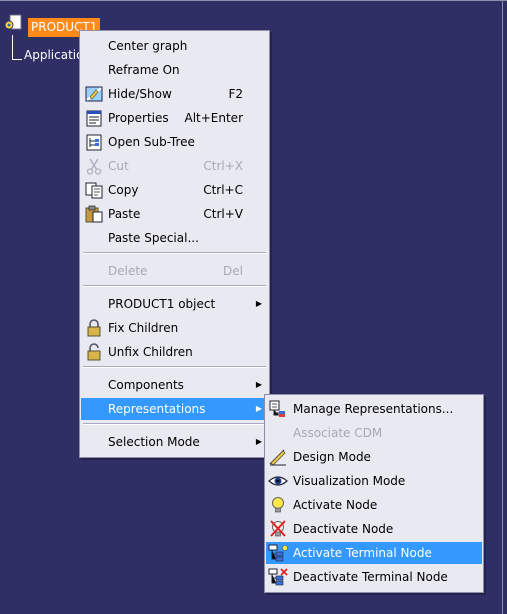  Describe the element at coordinates (174, 166) in the screenshot. I see `menu-item-cut: Cut Ctrl+X` at that location.